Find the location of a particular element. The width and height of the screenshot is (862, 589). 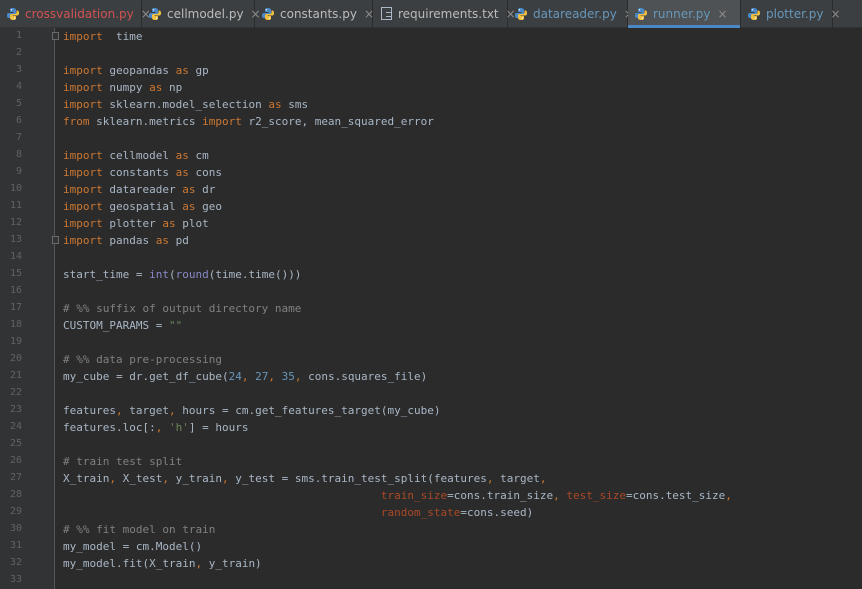

code-text: random_state=cons.seed) is located at coordinates (298, 512).